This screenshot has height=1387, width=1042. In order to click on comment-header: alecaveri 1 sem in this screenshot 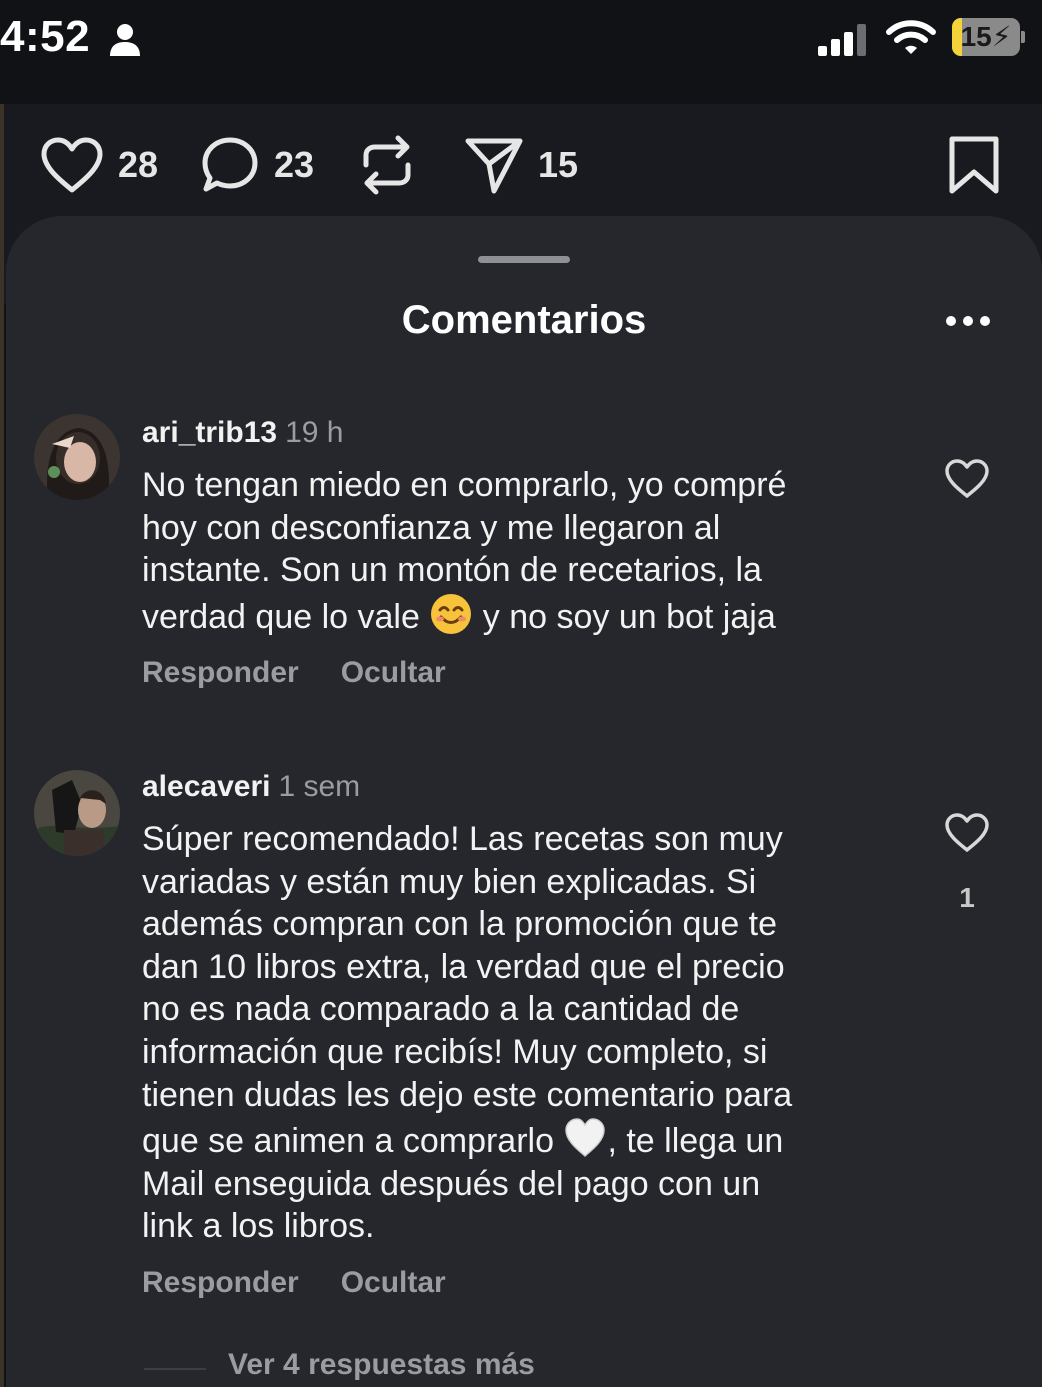, I will do `click(251, 787)`.